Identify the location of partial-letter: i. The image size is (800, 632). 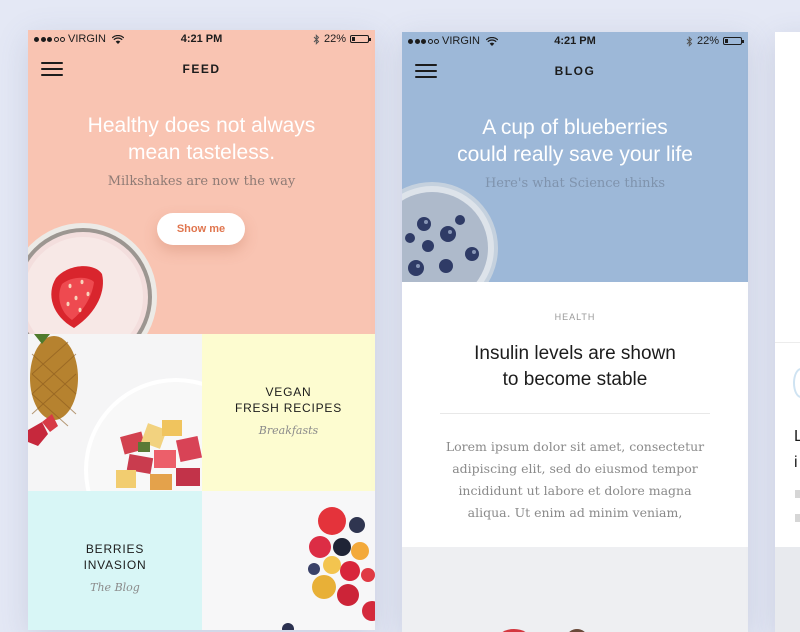
(796, 462).